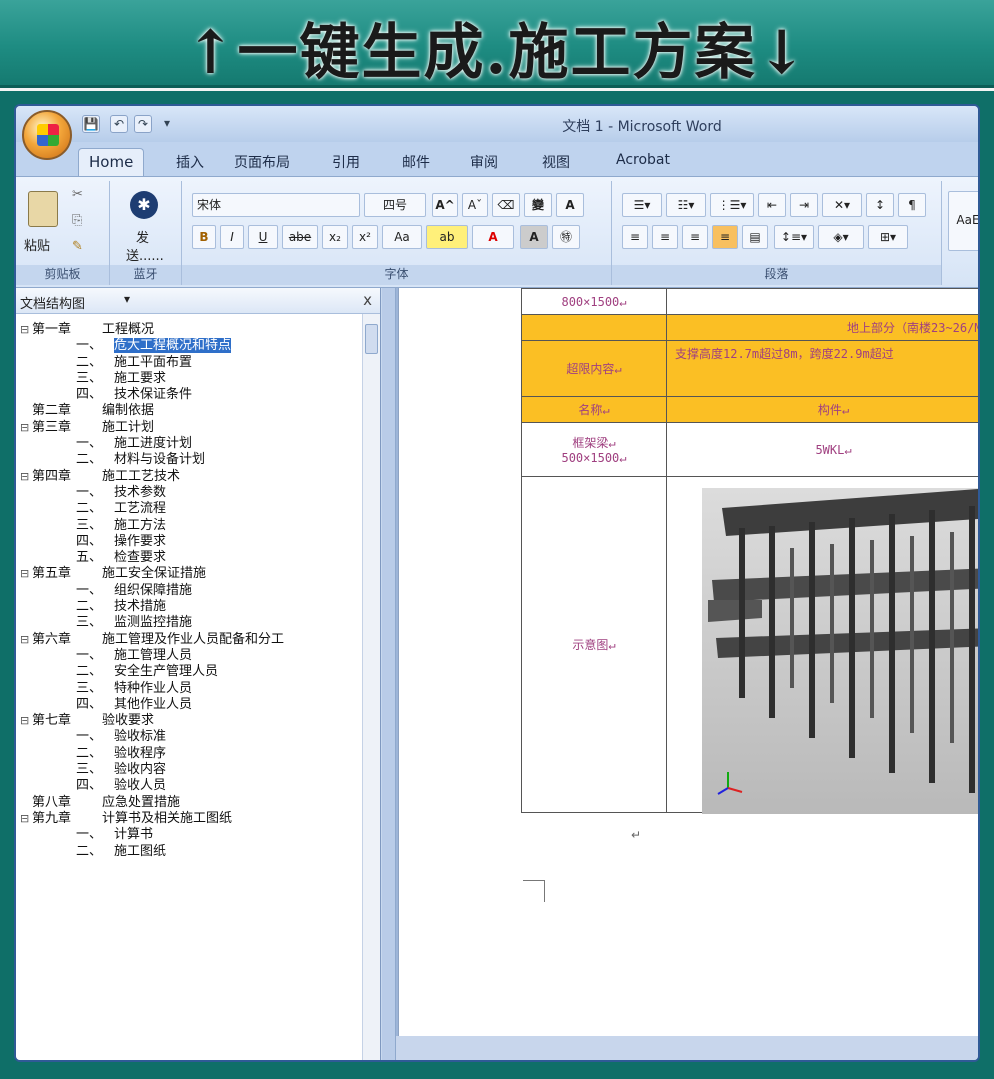  Describe the element at coordinates (367, 300) in the screenshot. I see `close-icon: x` at that location.